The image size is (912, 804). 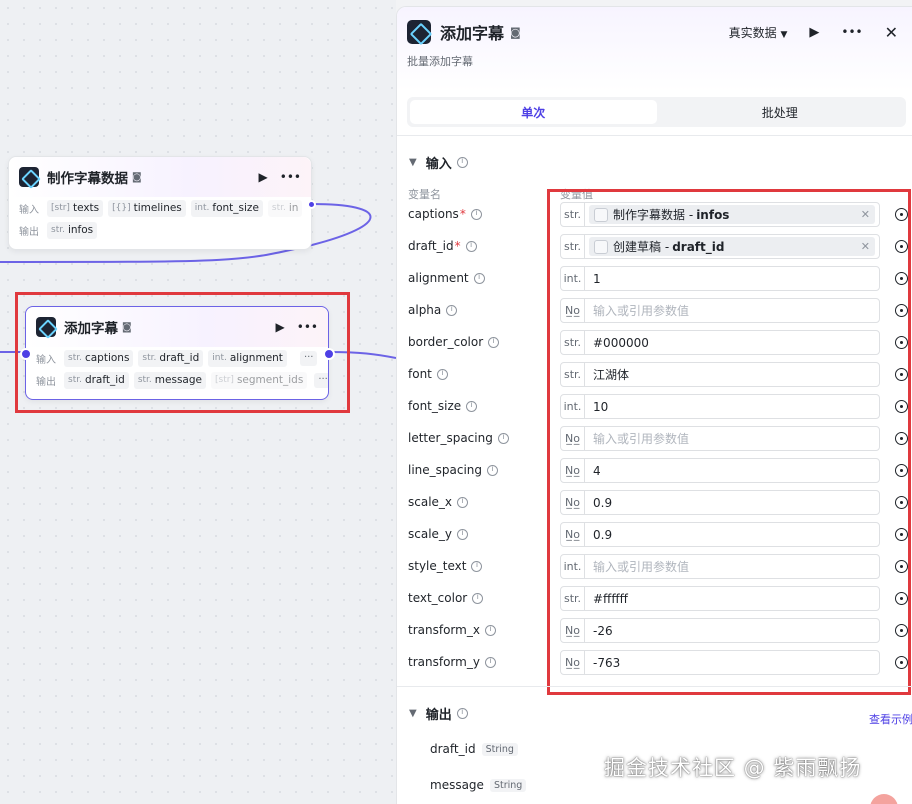 I want to click on reference-chip: 创建草稿 - draft_id ✕, so click(x=732, y=246).